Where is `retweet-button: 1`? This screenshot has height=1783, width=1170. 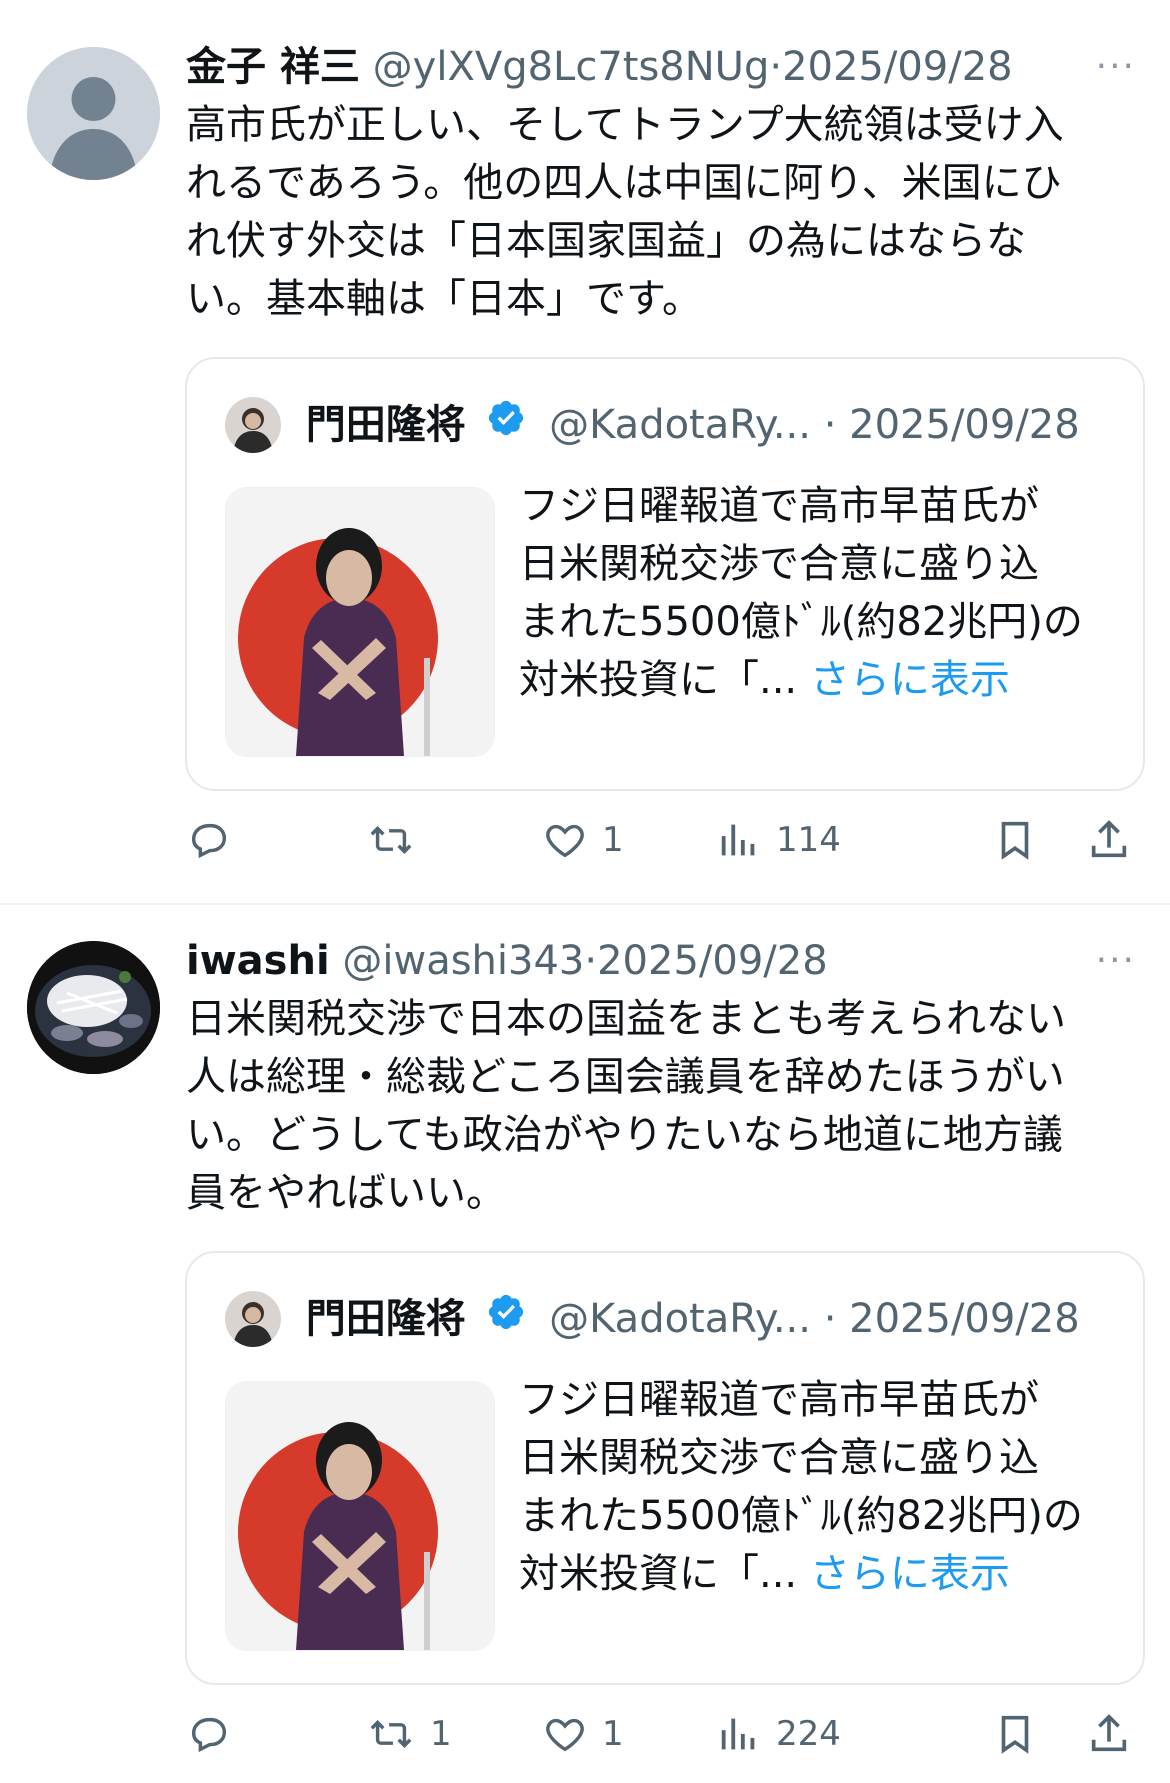 retweet-button: 1 is located at coordinates (409, 1734).